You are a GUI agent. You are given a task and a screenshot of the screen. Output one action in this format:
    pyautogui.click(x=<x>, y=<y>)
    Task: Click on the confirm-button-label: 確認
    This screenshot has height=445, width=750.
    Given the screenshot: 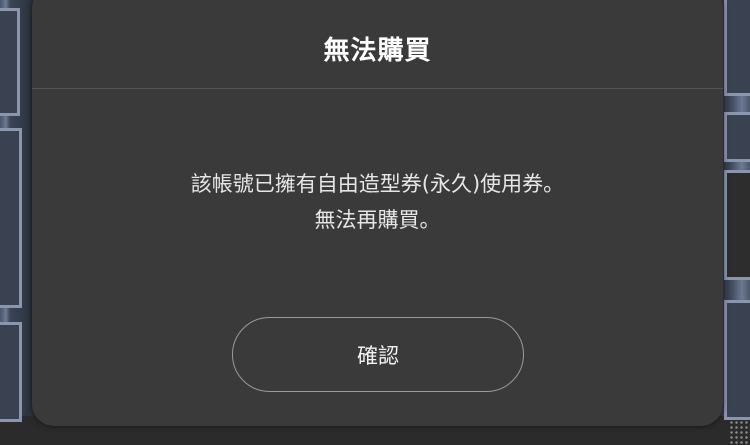 What is the action you would take?
    pyautogui.click(x=378, y=355)
    